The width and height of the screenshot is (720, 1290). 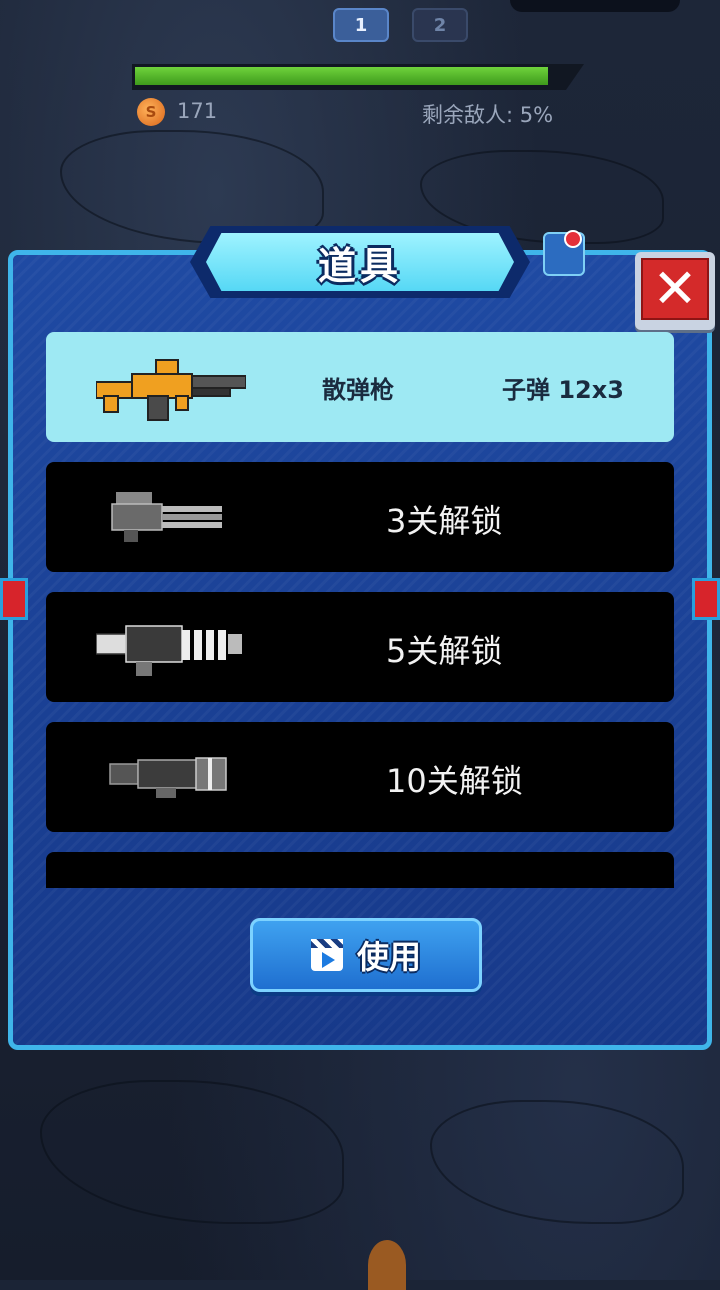 I want to click on progress-bar-fill, so click(x=341, y=76).